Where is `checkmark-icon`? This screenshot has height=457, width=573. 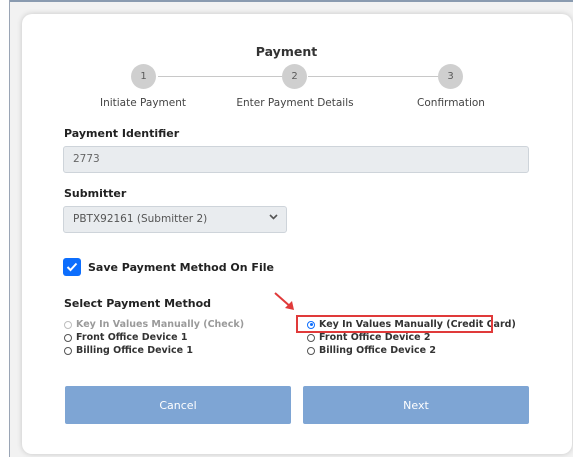 checkmark-icon is located at coordinates (72, 267).